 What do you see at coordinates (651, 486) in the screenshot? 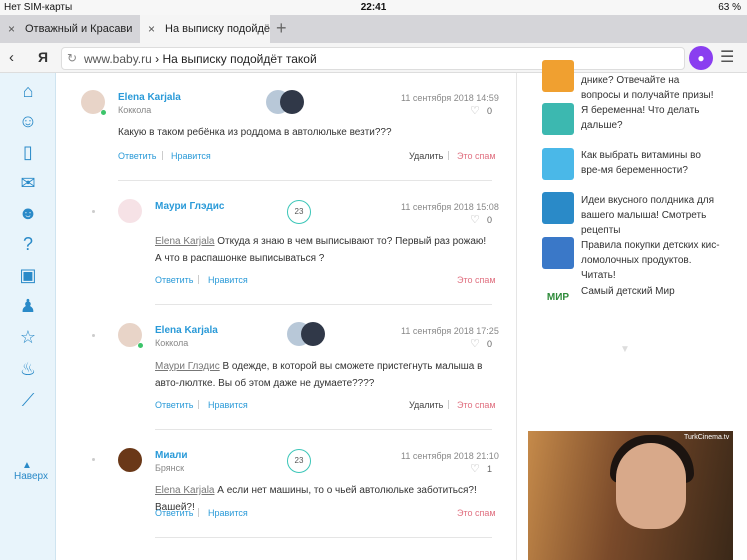
I see `video-person-face` at bounding box center [651, 486].